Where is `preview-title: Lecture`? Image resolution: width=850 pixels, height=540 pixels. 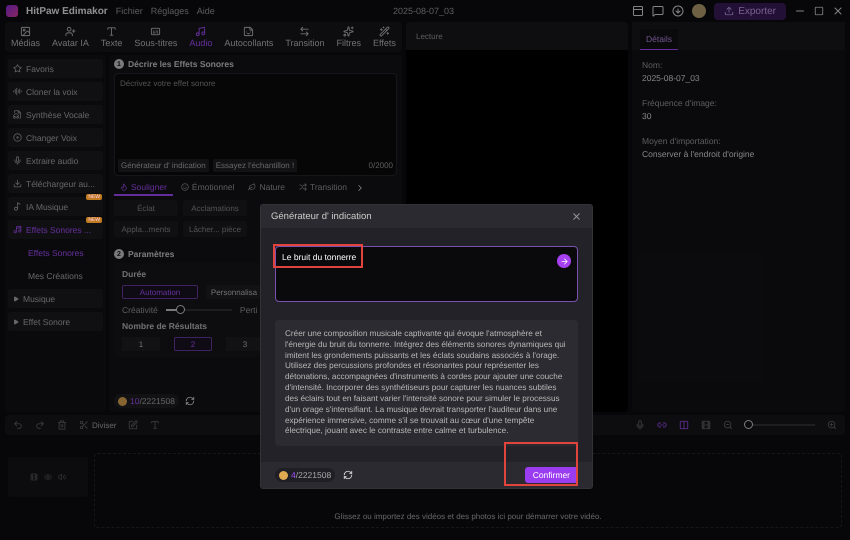
preview-title: Lecture is located at coordinates (429, 36).